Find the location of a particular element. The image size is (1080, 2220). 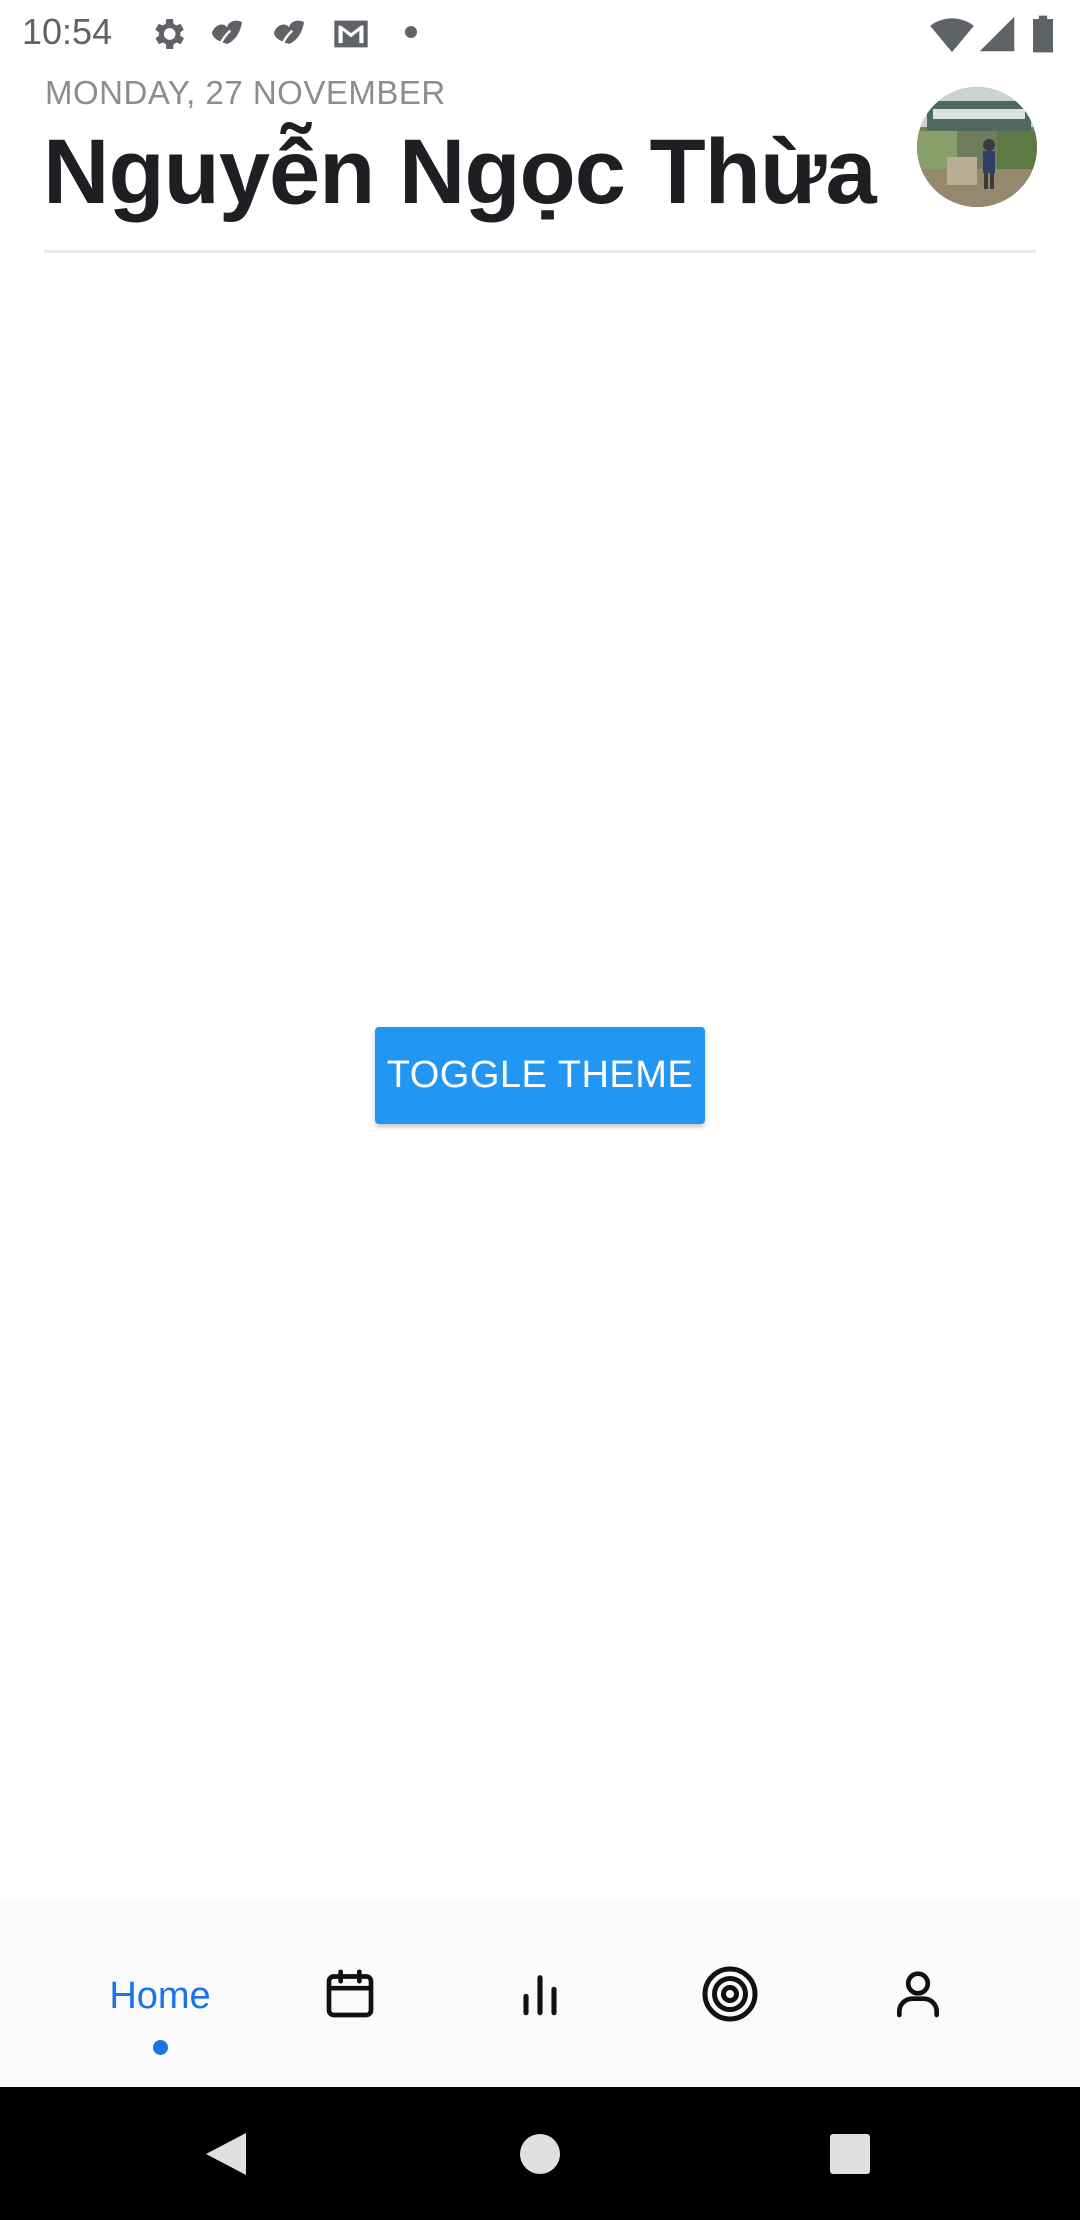

header-date: MONDAY, 27 NOVEMBER is located at coordinates (245, 92).